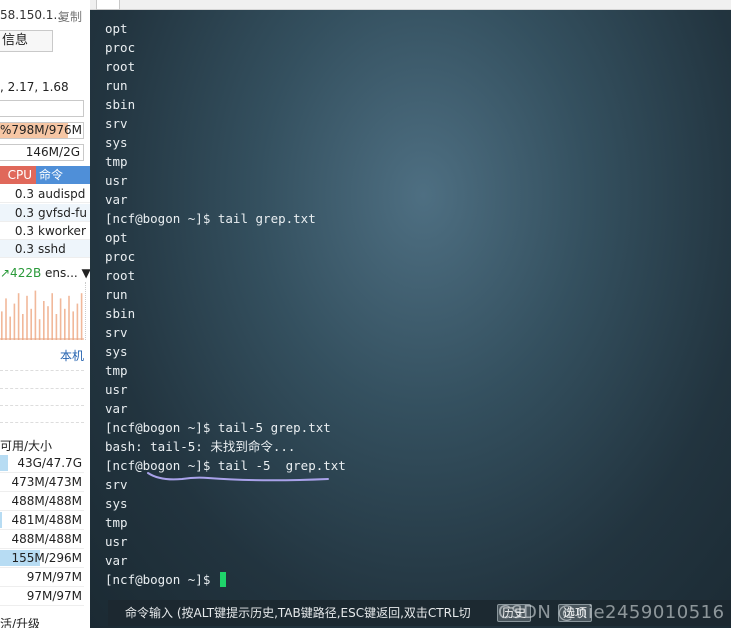  I want to click on memory-usage-bar: %798M/976M, so click(42, 130).